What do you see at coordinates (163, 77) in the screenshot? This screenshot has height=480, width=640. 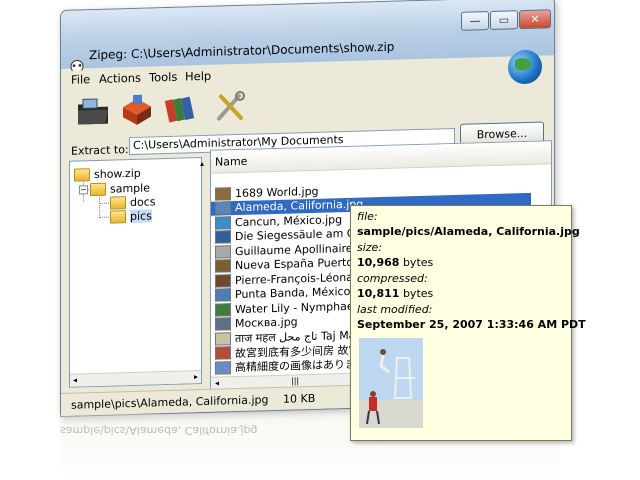 I see `menu-tools: Tools` at bounding box center [163, 77].